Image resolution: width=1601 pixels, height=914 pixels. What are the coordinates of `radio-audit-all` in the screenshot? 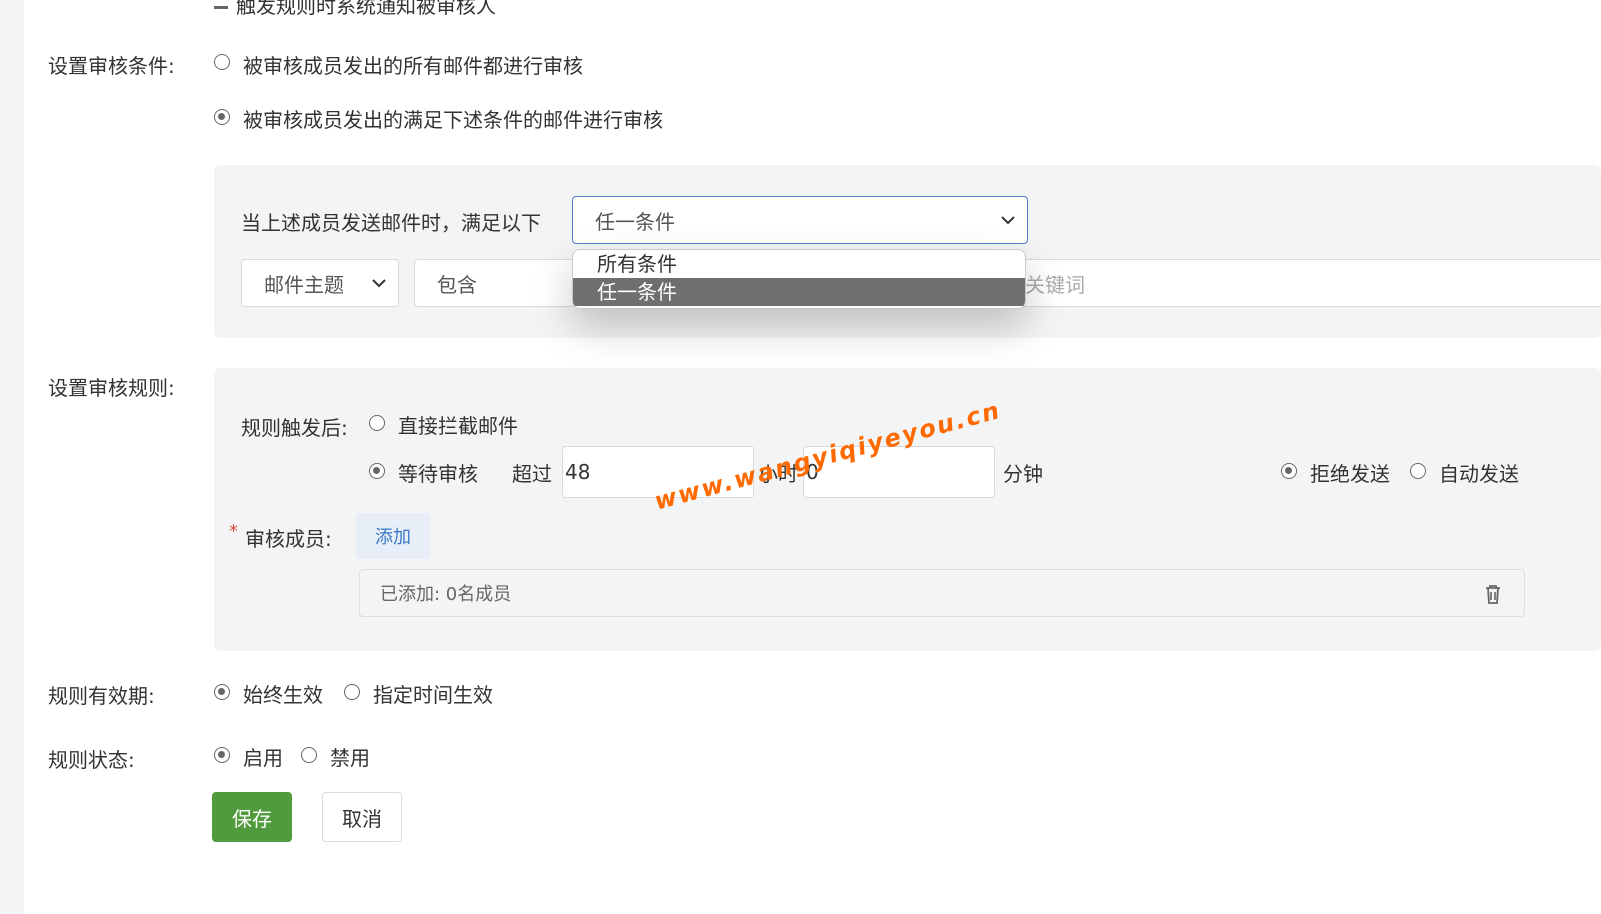 It's located at (222, 62).